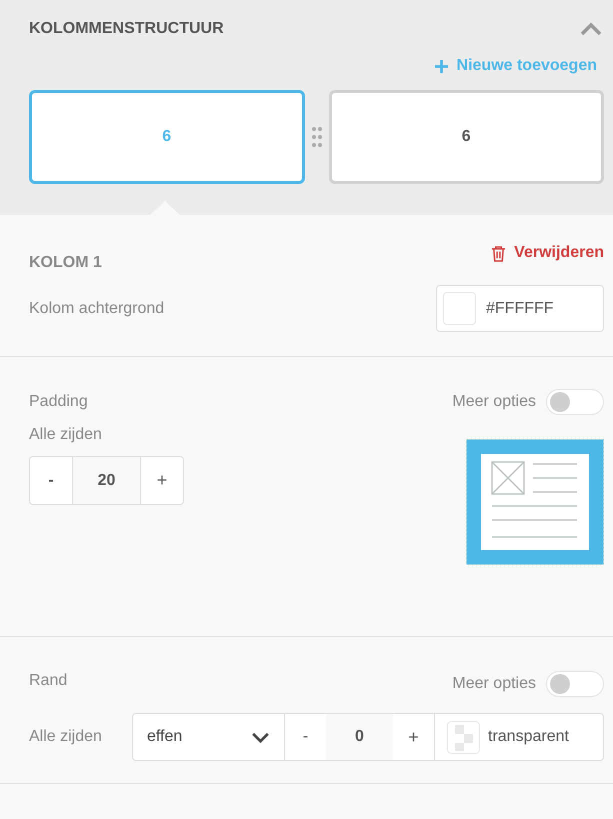 This screenshot has height=819, width=613. What do you see at coordinates (528, 737) in the screenshot?
I see `color-value: transparent` at bounding box center [528, 737].